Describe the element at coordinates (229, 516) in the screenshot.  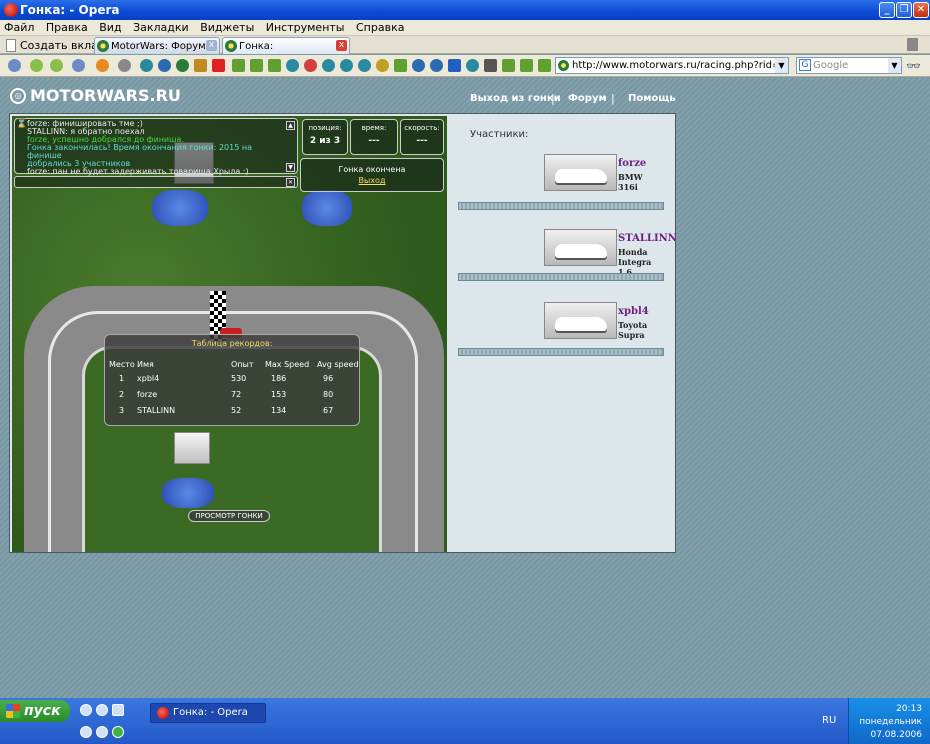
I see `replay-button: ПРОСМОТР ГОНКИ` at that location.